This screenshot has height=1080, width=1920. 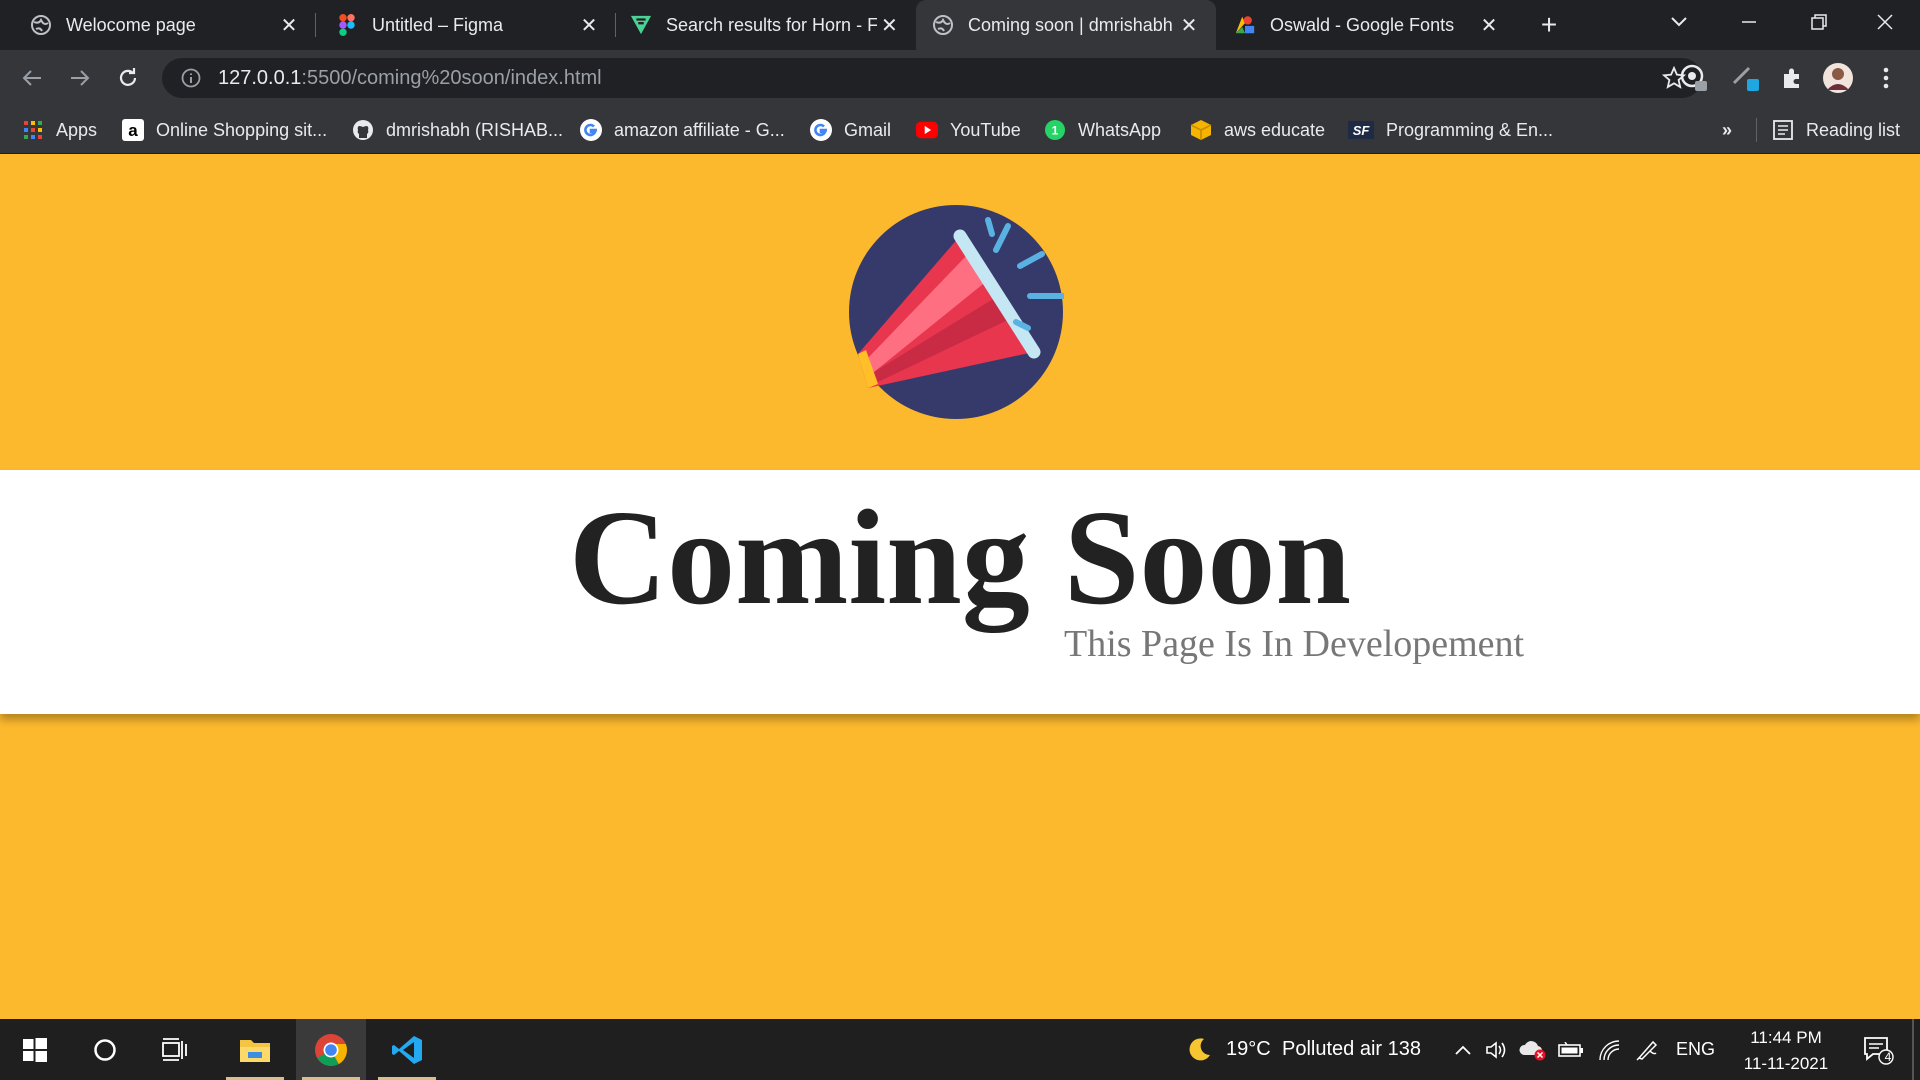 I want to click on reading-list-label: Reading list, so click(x=1853, y=129).